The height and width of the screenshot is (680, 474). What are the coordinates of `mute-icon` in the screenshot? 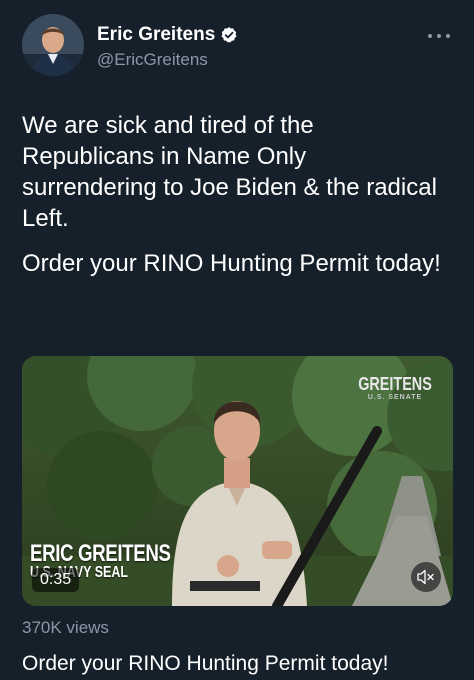 It's located at (425, 577).